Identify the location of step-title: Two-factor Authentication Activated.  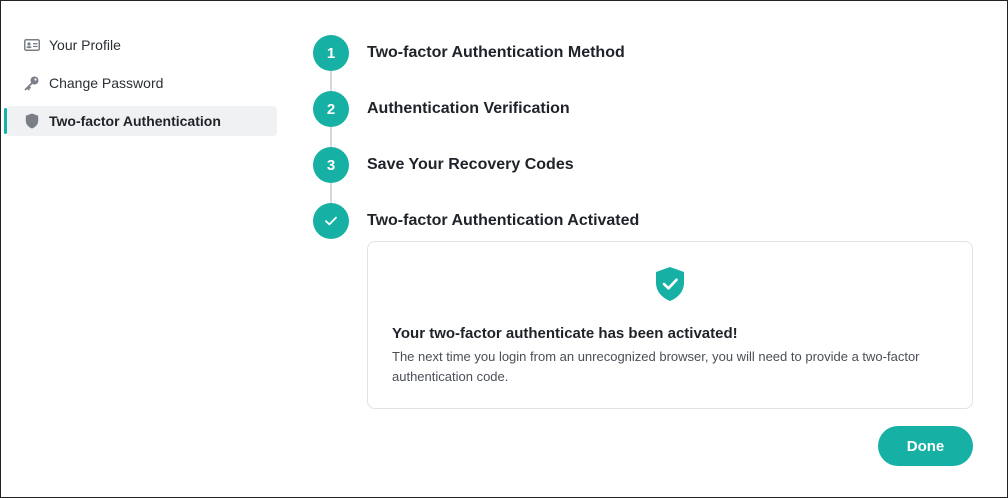
(503, 220).